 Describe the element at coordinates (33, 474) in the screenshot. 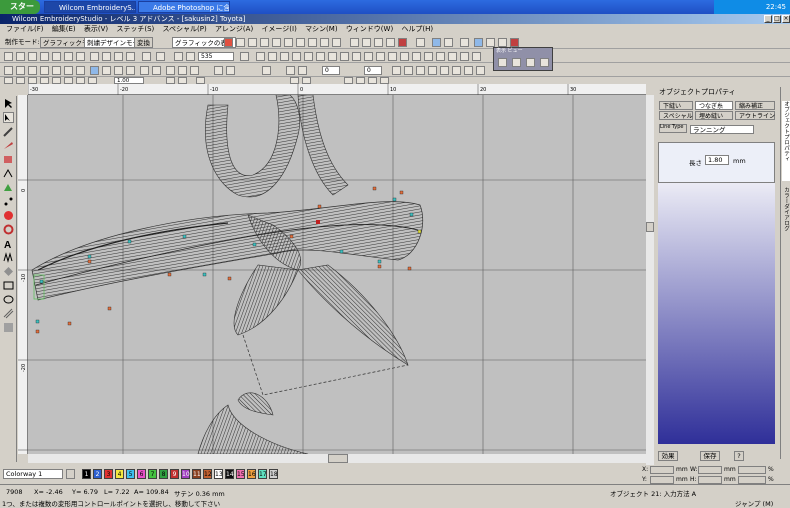

I see `colorway-select: Colorway 1` at that location.